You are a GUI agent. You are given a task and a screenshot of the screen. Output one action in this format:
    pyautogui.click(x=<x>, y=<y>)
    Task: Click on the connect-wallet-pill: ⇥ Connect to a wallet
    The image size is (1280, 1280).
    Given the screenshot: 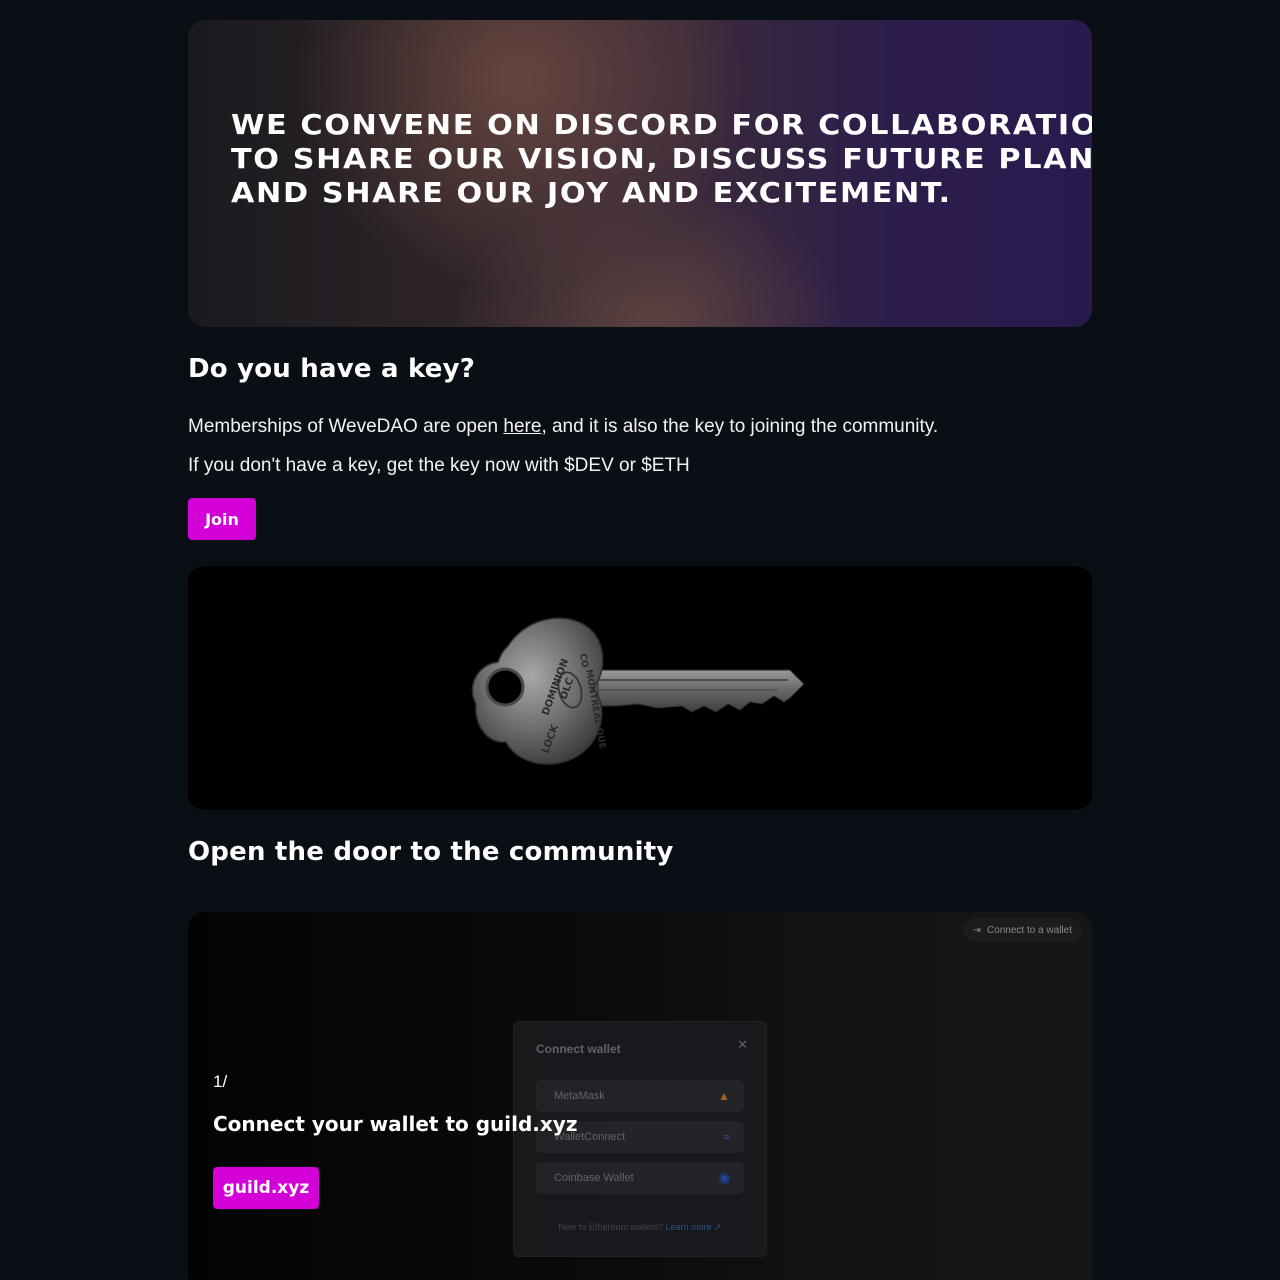 What is the action you would take?
    pyautogui.click(x=1022, y=930)
    